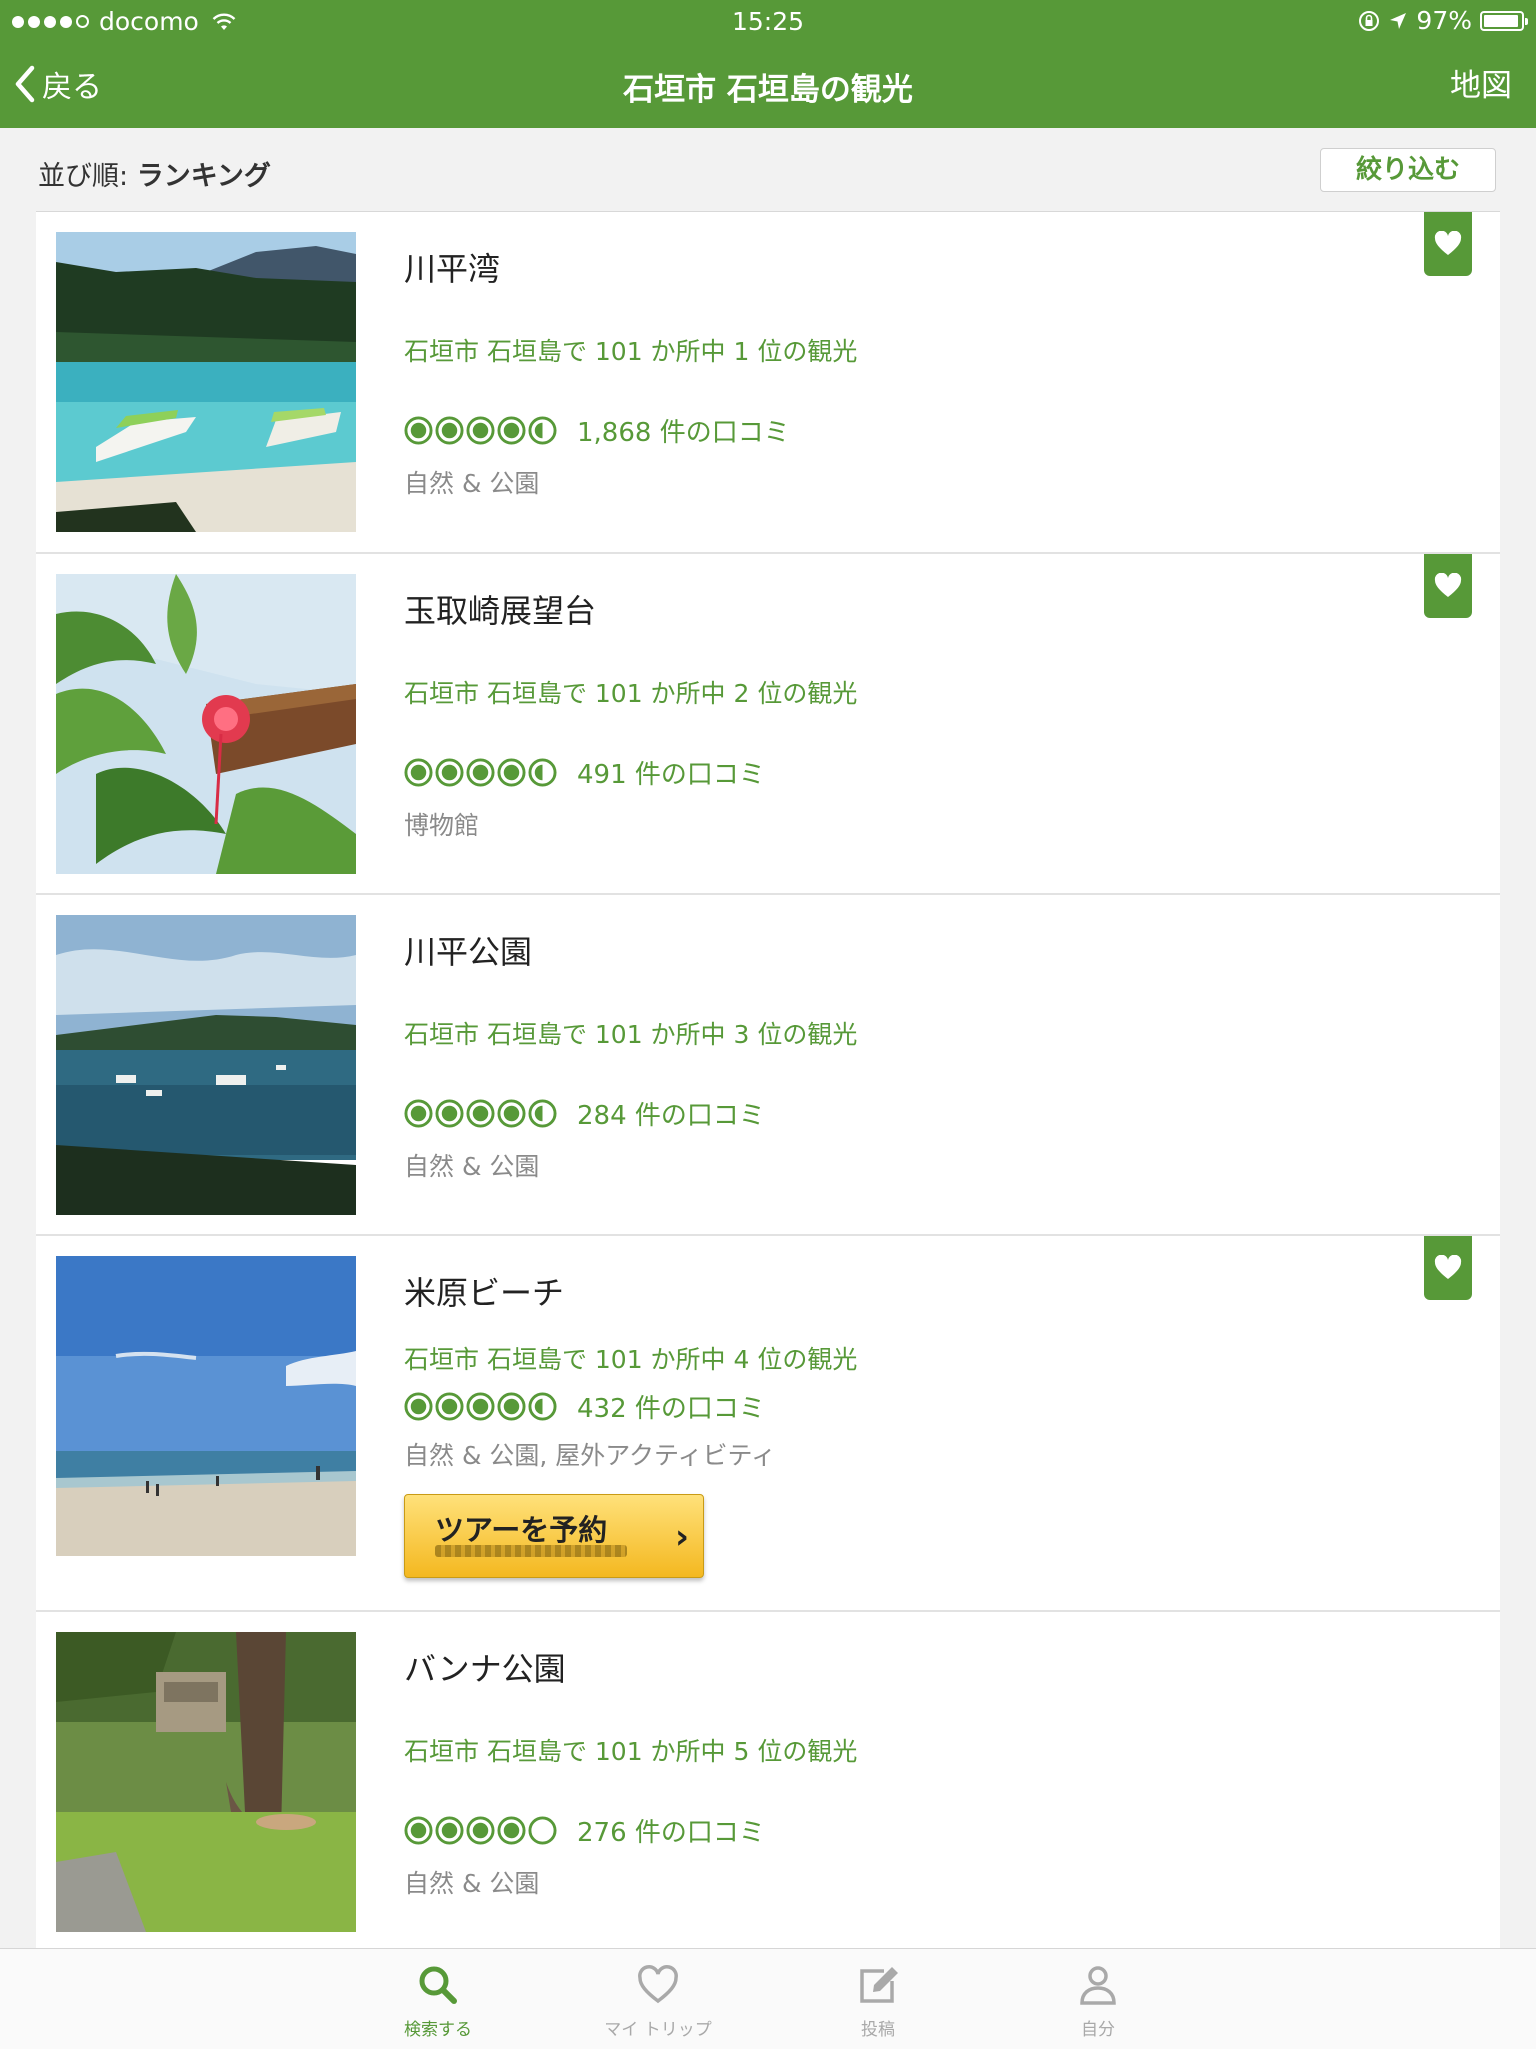 This screenshot has width=1536, height=2049. Describe the element at coordinates (438, 2030) in the screenshot. I see `tab-label: 検索する` at that location.